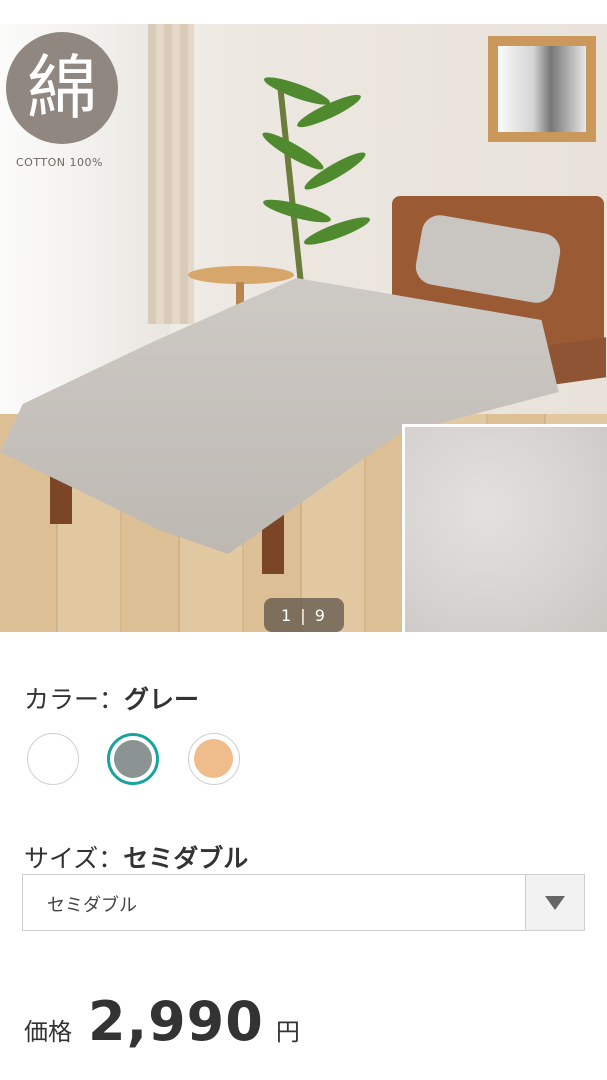 The width and height of the screenshot is (607, 1080). I want to click on cotton-badge-label: COTTON 100%, so click(59, 162).